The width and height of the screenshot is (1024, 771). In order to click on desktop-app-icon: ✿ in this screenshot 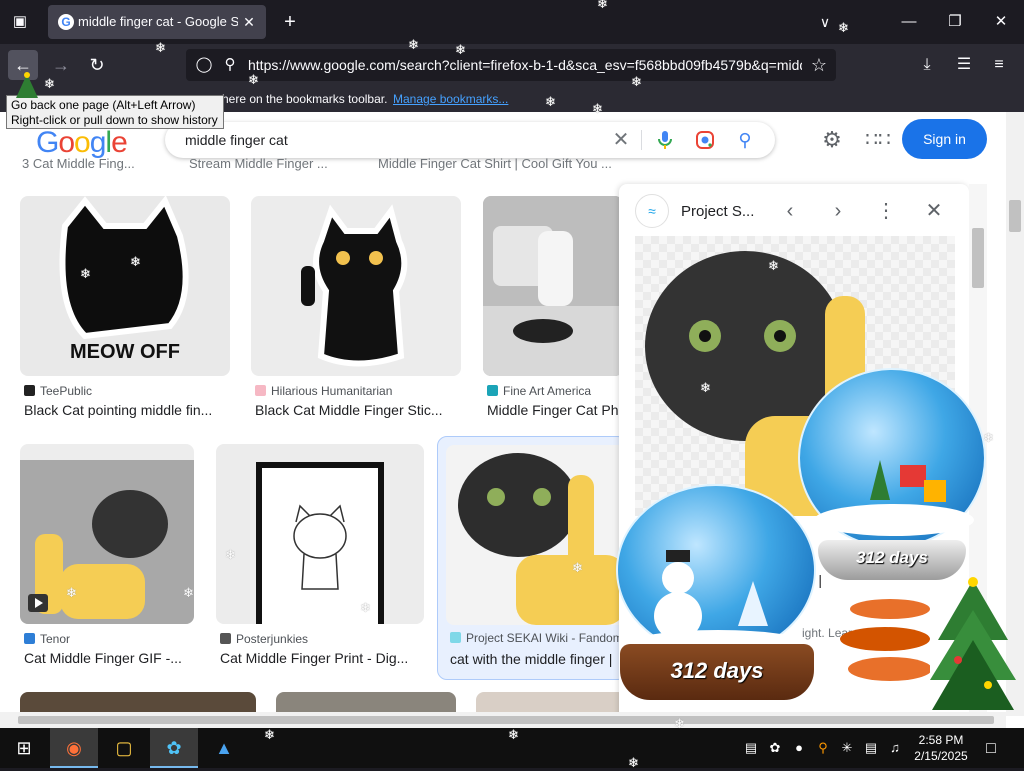, I will do `click(174, 748)`.